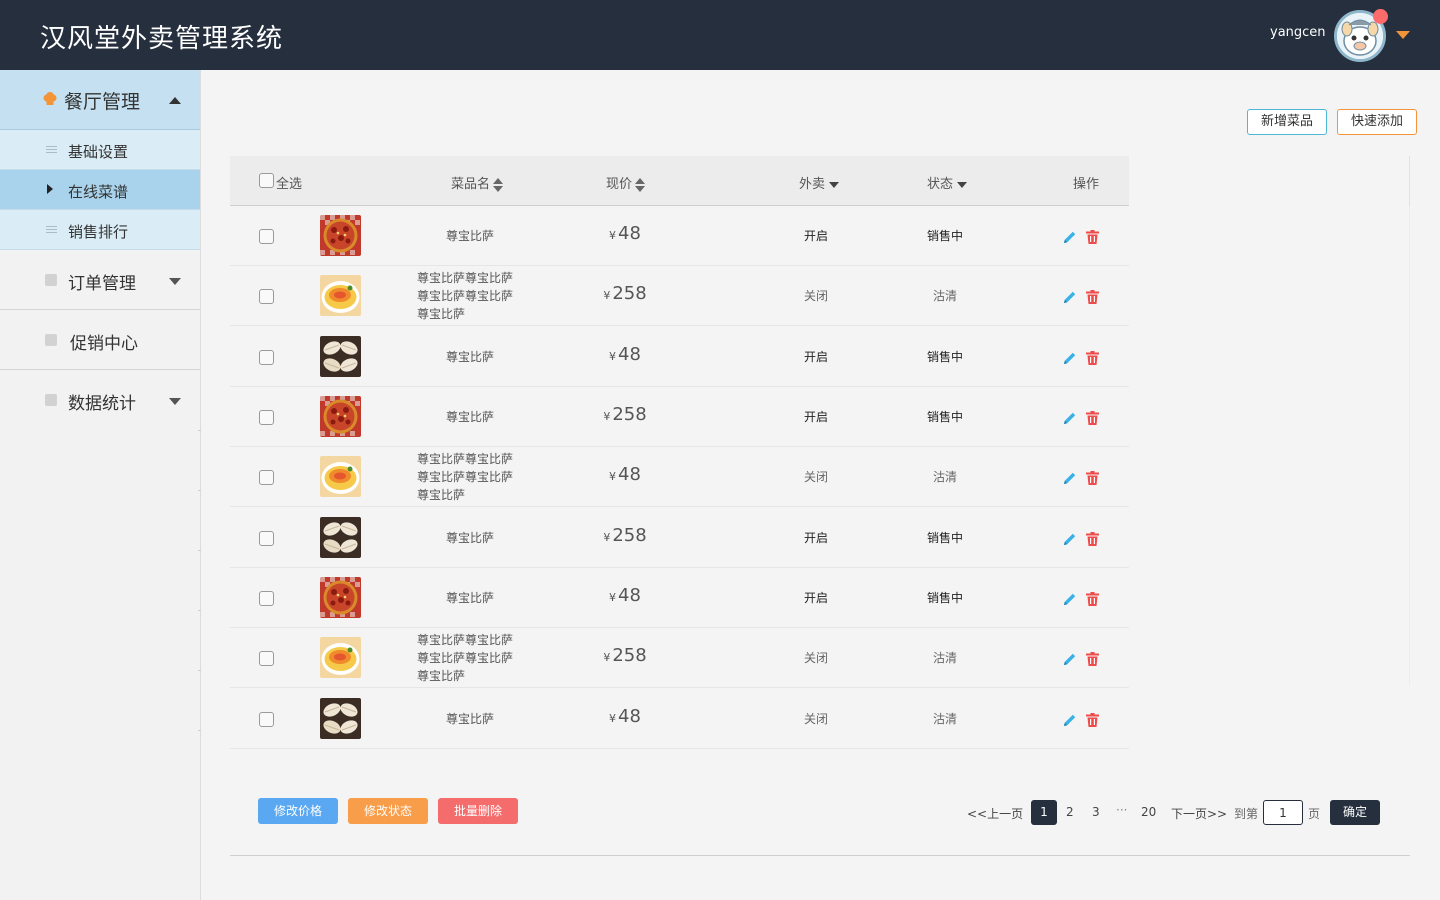 The width and height of the screenshot is (1440, 900). What do you see at coordinates (679, 658) in the screenshot?
I see `table-row: 尊宝比萨尊宝比萨 尊宝比萨尊宝比萨 尊宝比萨 ¥258 关闭 沽清` at bounding box center [679, 658].